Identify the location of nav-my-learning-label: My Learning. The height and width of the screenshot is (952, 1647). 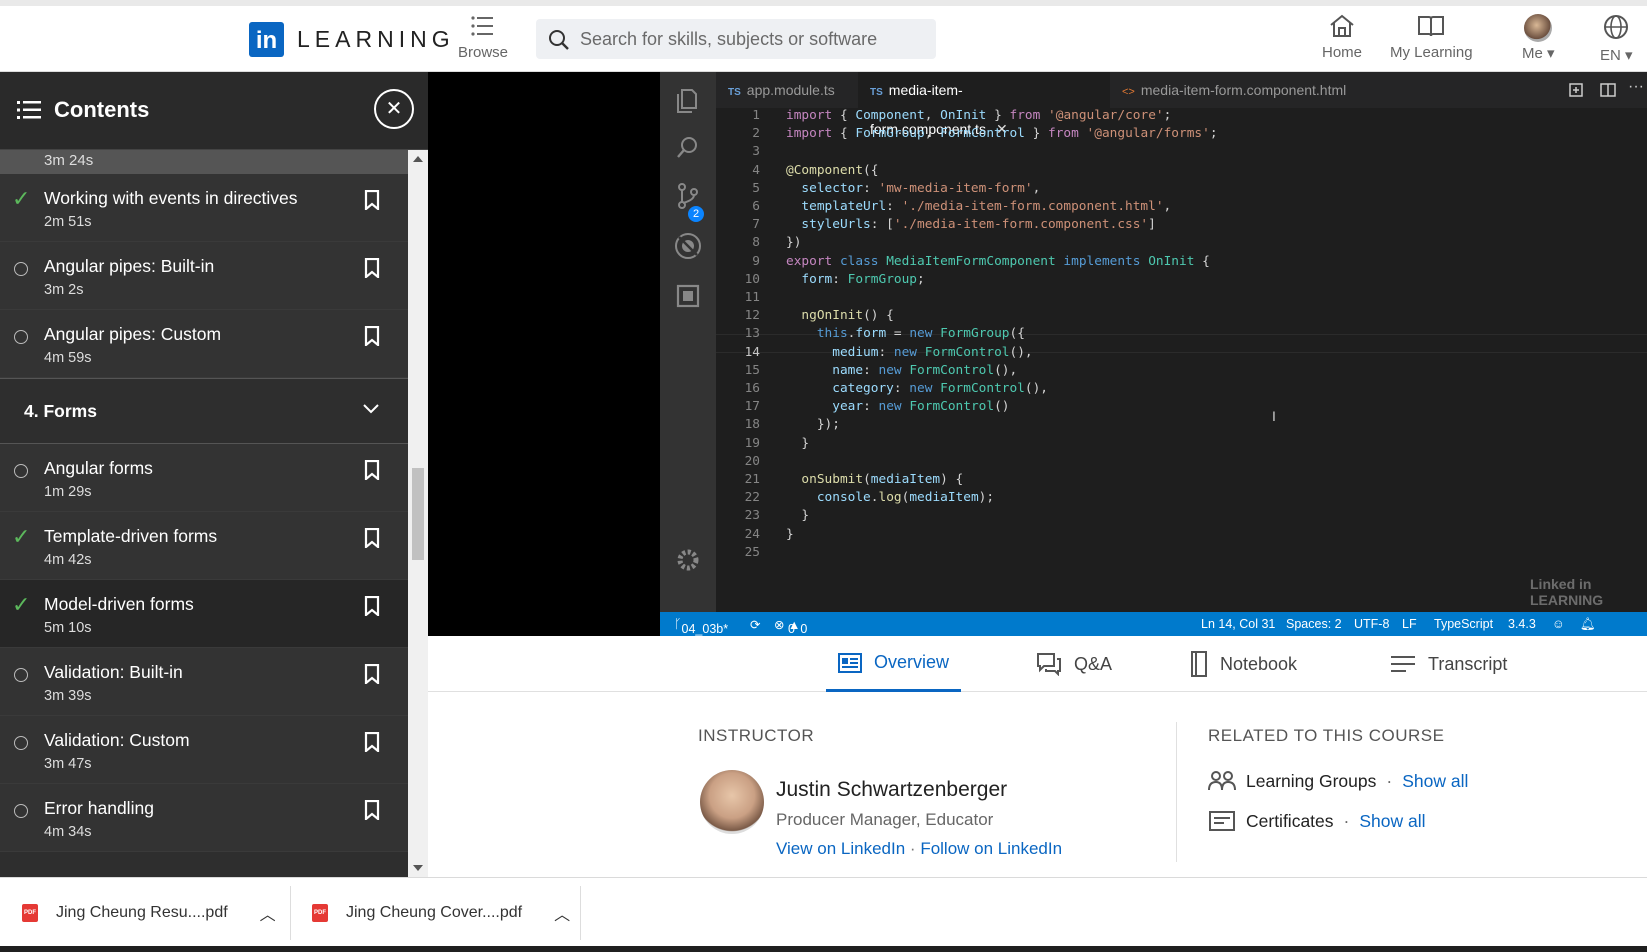
(1431, 52).